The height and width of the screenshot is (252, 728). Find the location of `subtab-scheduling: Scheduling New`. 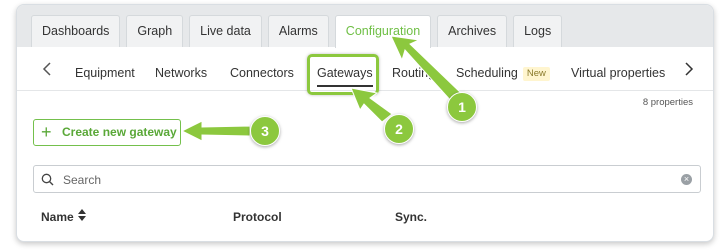

subtab-scheduling: Scheduling New is located at coordinates (503, 73).